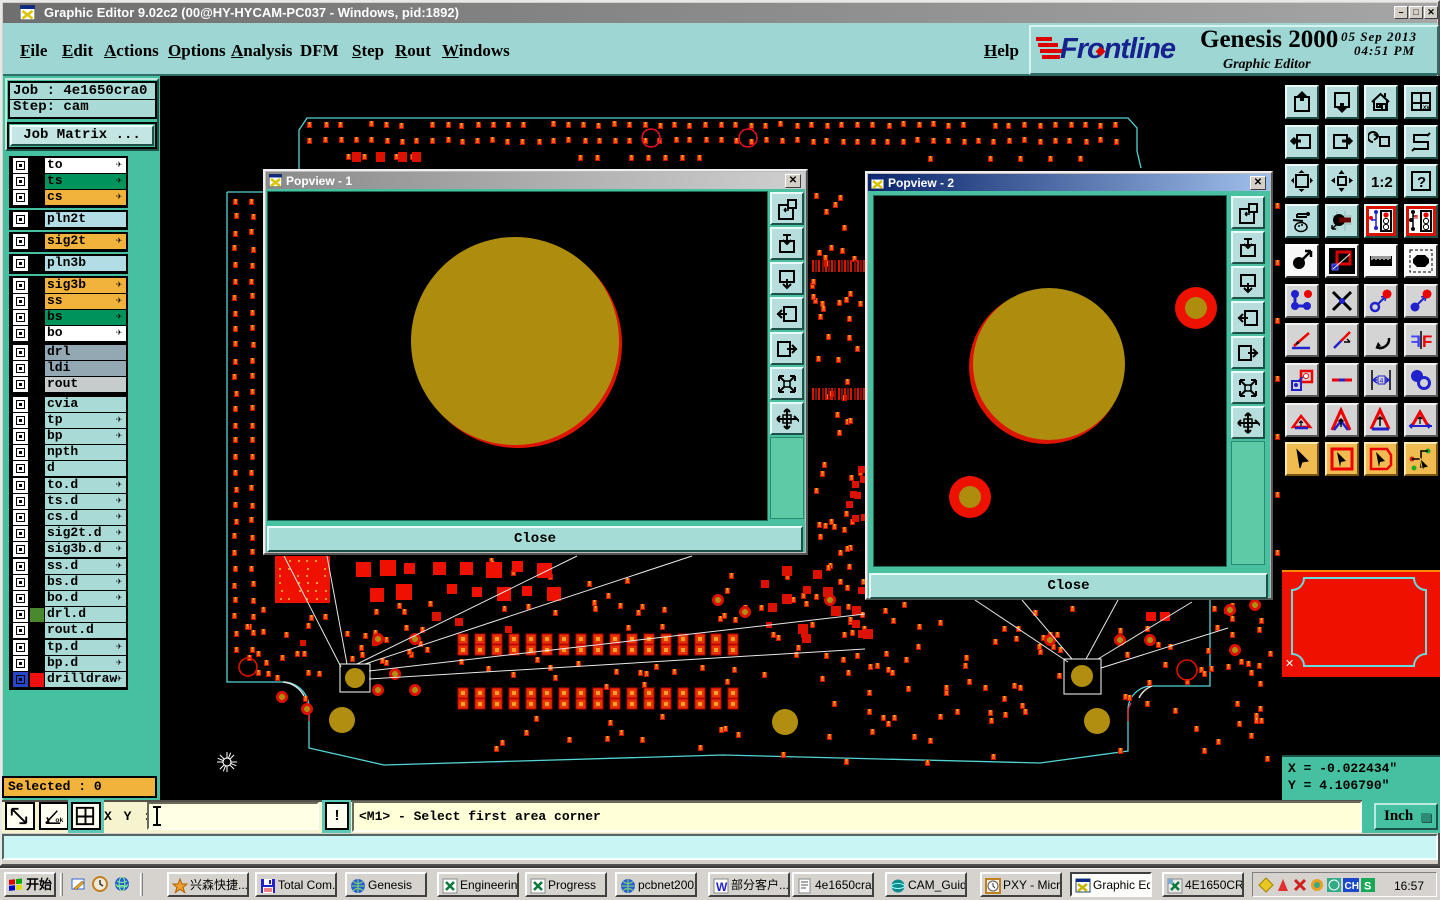  Describe the element at coordinates (1426, 108) in the screenshot. I see `svg-text: xy` at that location.